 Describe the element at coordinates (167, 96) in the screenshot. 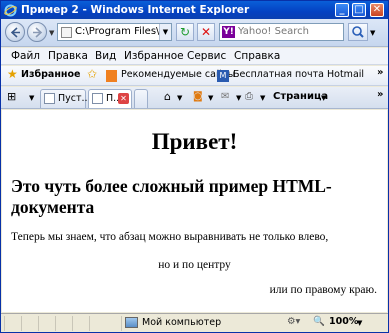

I see `home-icon: ⌂` at that location.